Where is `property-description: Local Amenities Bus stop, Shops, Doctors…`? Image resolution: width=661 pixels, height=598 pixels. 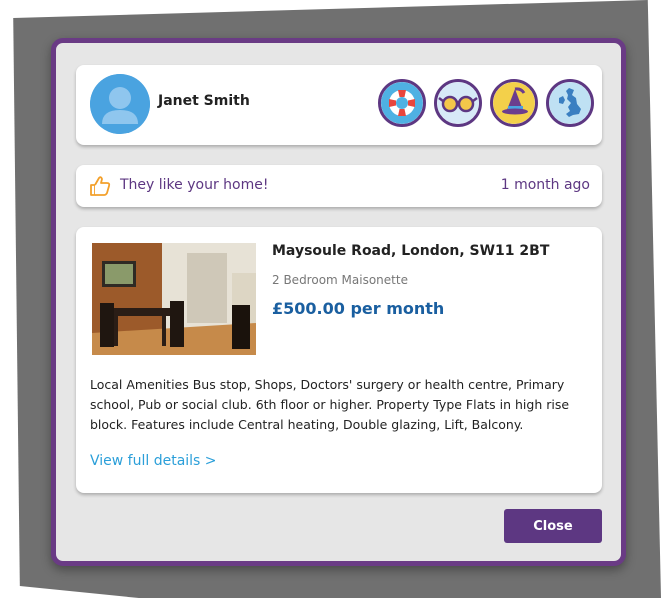 property-description: Local Amenities Bus stop, Shops, Doctors… is located at coordinates (330, 404).